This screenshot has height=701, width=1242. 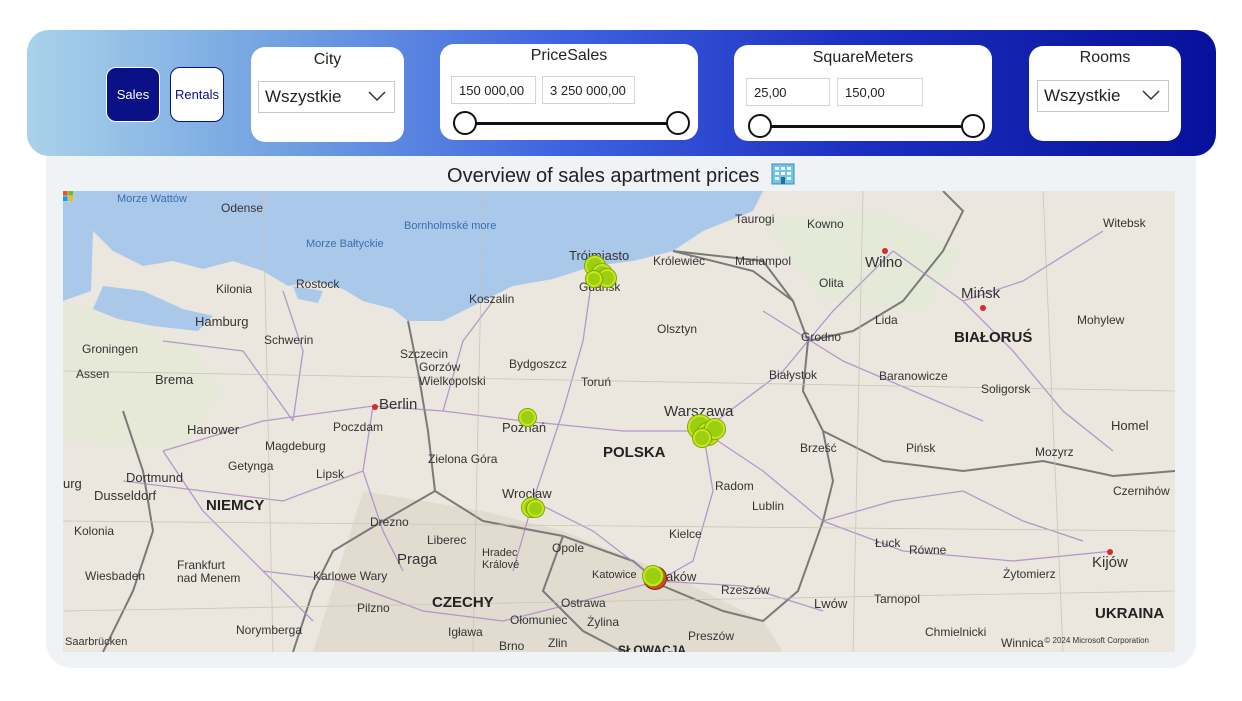 I want to click on sqm-max-input: 150,00, so click(x=880, y=92).